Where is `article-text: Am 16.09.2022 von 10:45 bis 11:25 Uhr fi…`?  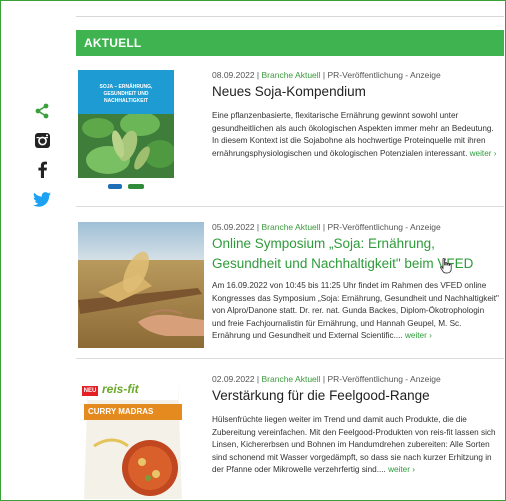 article-text: Am 16.09.2022 von 10:45 bis 11:25 Uhr fi… is located at coordinates (356, 311).